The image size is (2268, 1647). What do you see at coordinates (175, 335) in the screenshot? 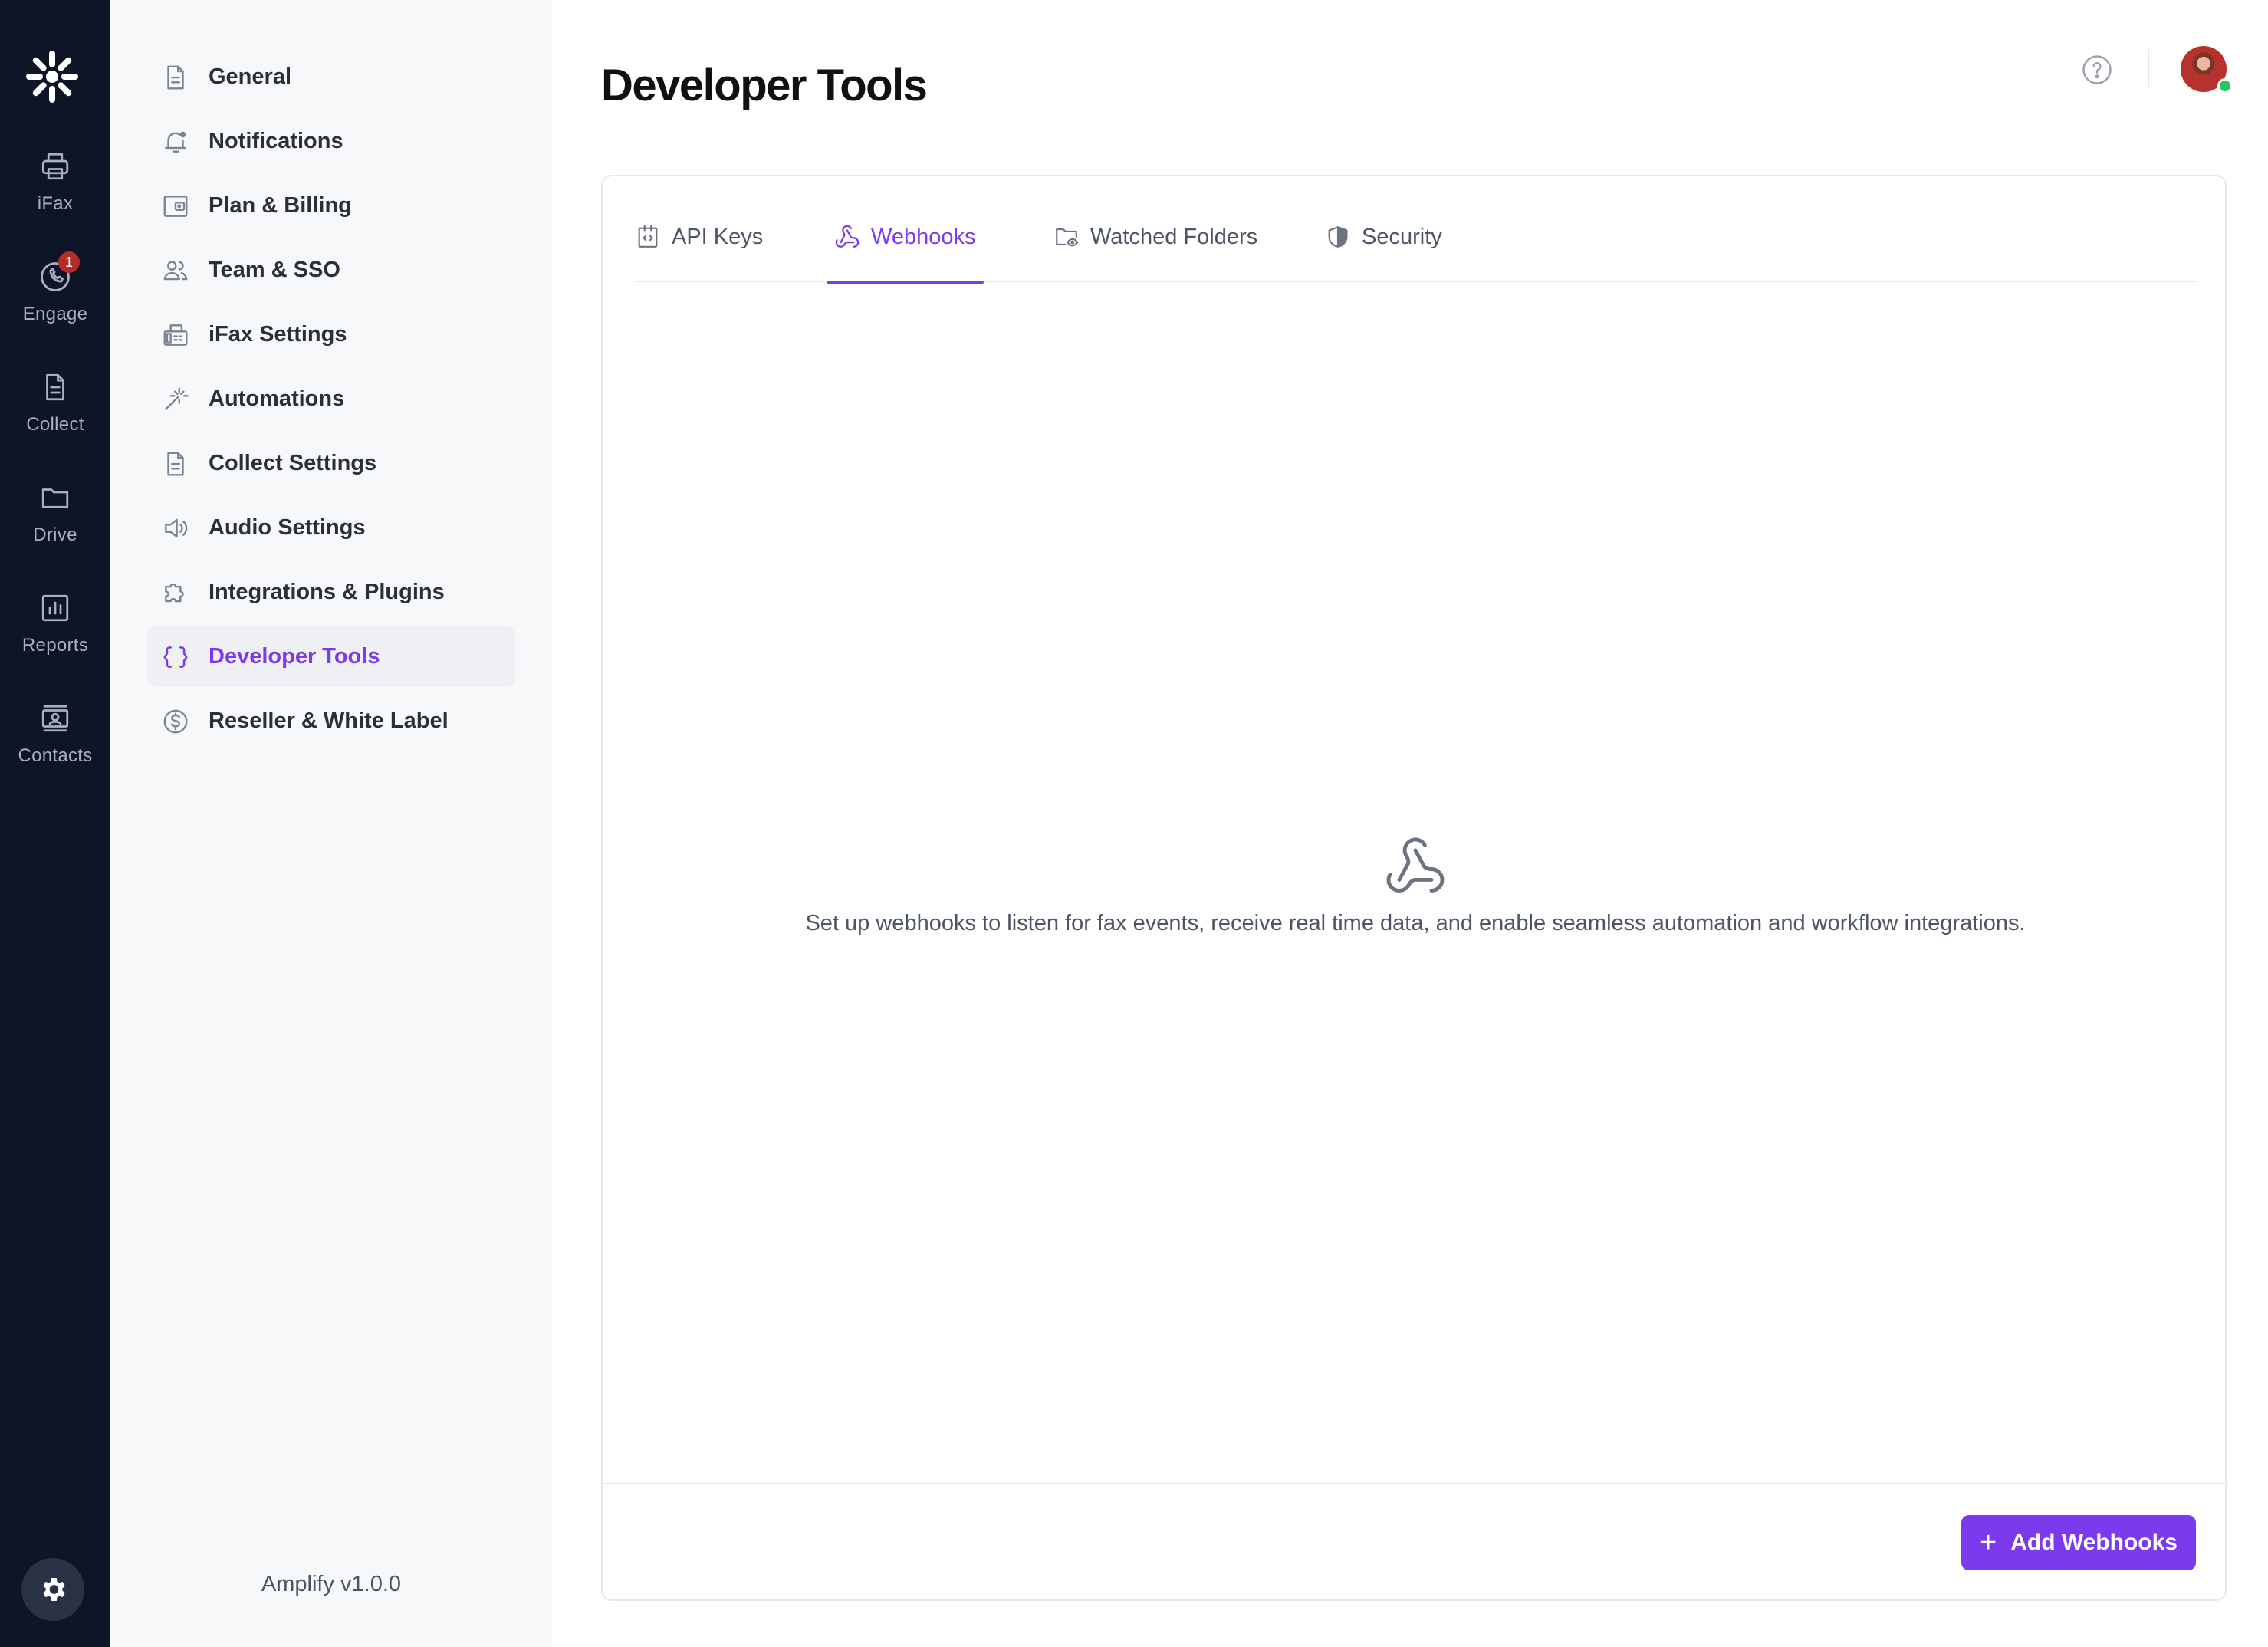
I see `fax-icon` at bounding box center [175, 335].